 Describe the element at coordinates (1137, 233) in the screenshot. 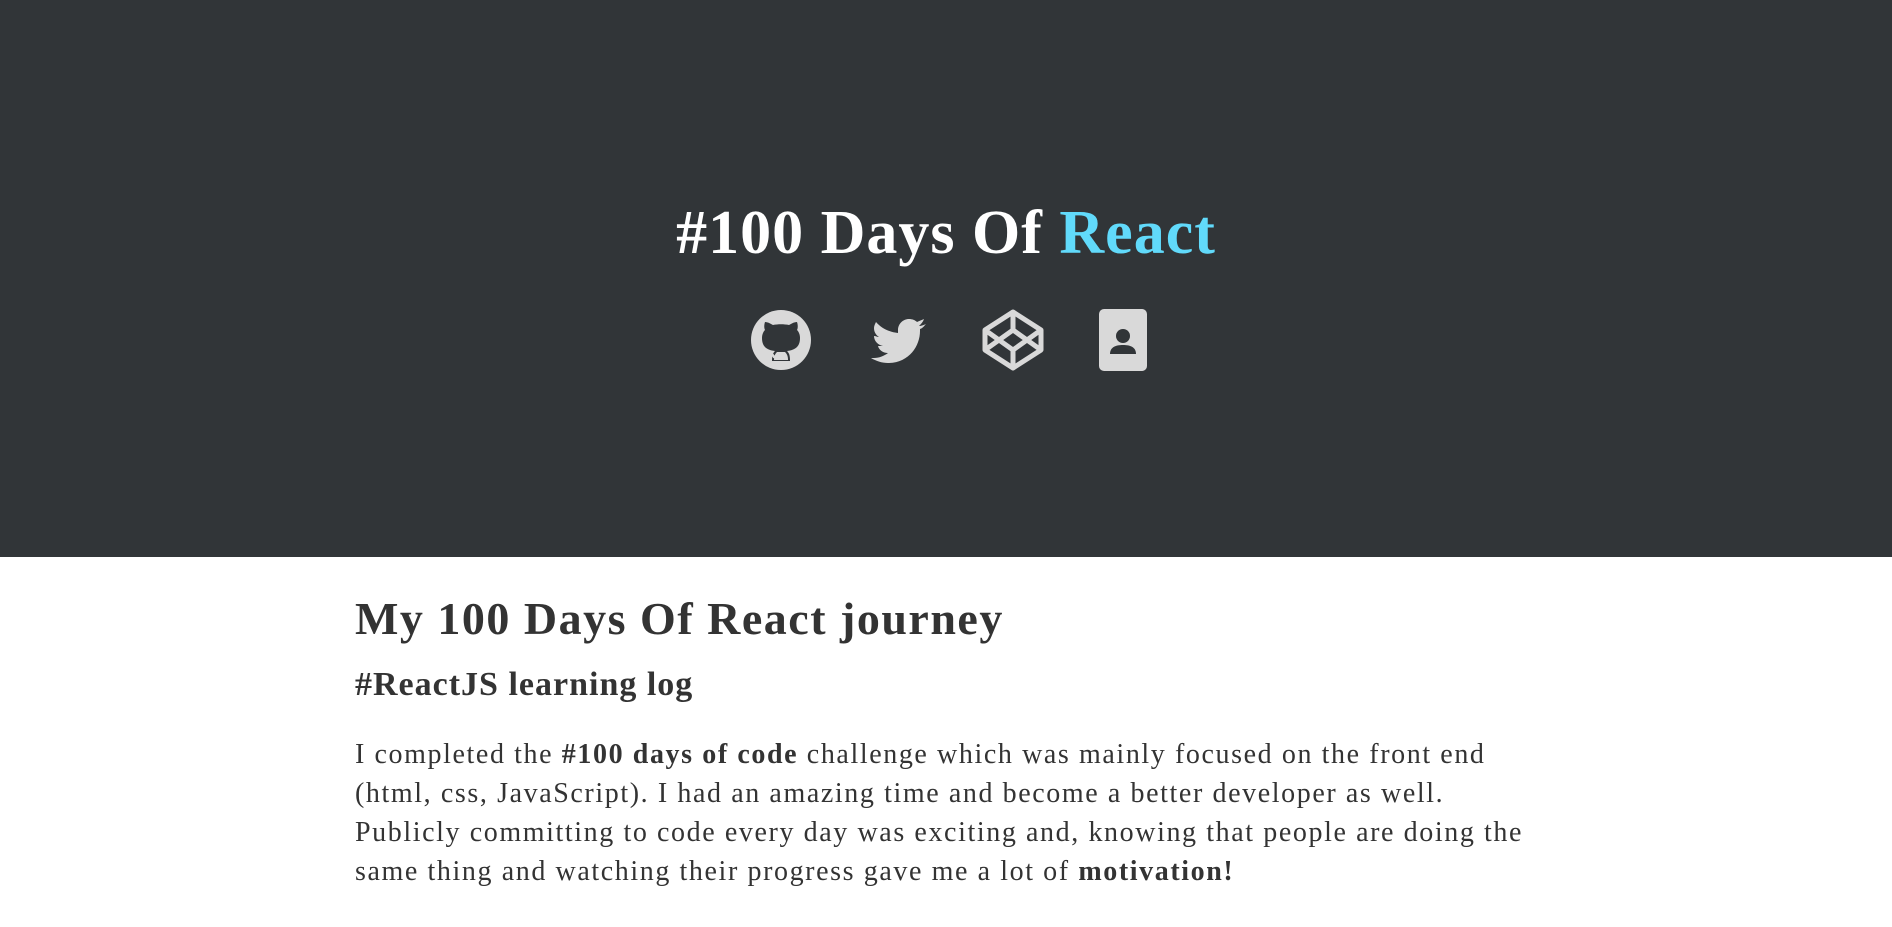

I see `site-title-accent: React` at that location.